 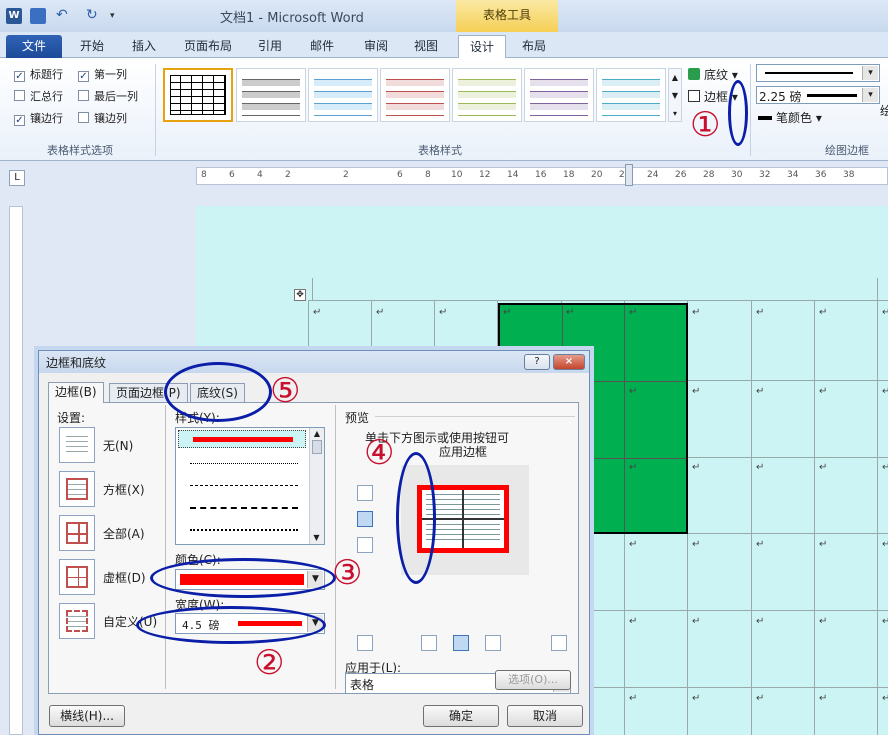 What do you see at coordinates (365, 519) in the screenshot?
I see `inside-horizontal-border-button` at bounding box center [365, 519].